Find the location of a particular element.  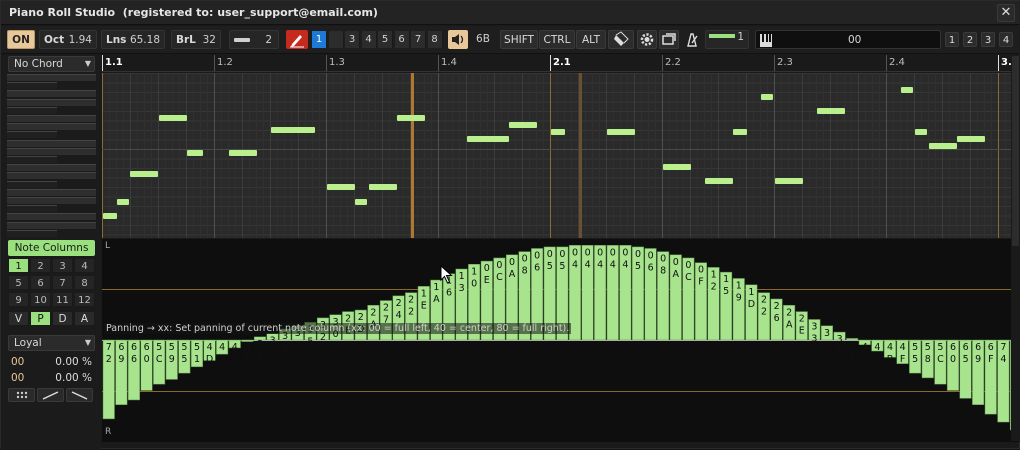

track-number-button: 3 is located at coordinates (988, 39).